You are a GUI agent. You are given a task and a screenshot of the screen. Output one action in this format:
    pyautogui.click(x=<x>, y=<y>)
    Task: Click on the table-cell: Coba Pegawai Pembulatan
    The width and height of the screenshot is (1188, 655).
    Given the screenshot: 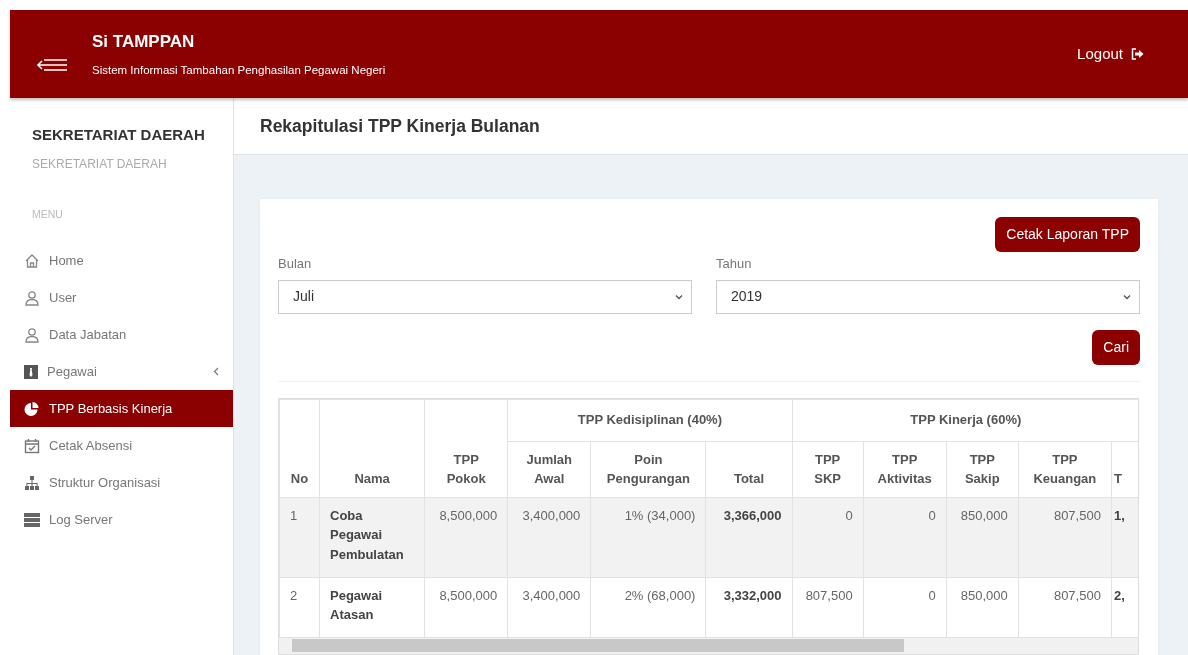 What is the action you would take?
    pyautogui.click(x=372, y=537)
    